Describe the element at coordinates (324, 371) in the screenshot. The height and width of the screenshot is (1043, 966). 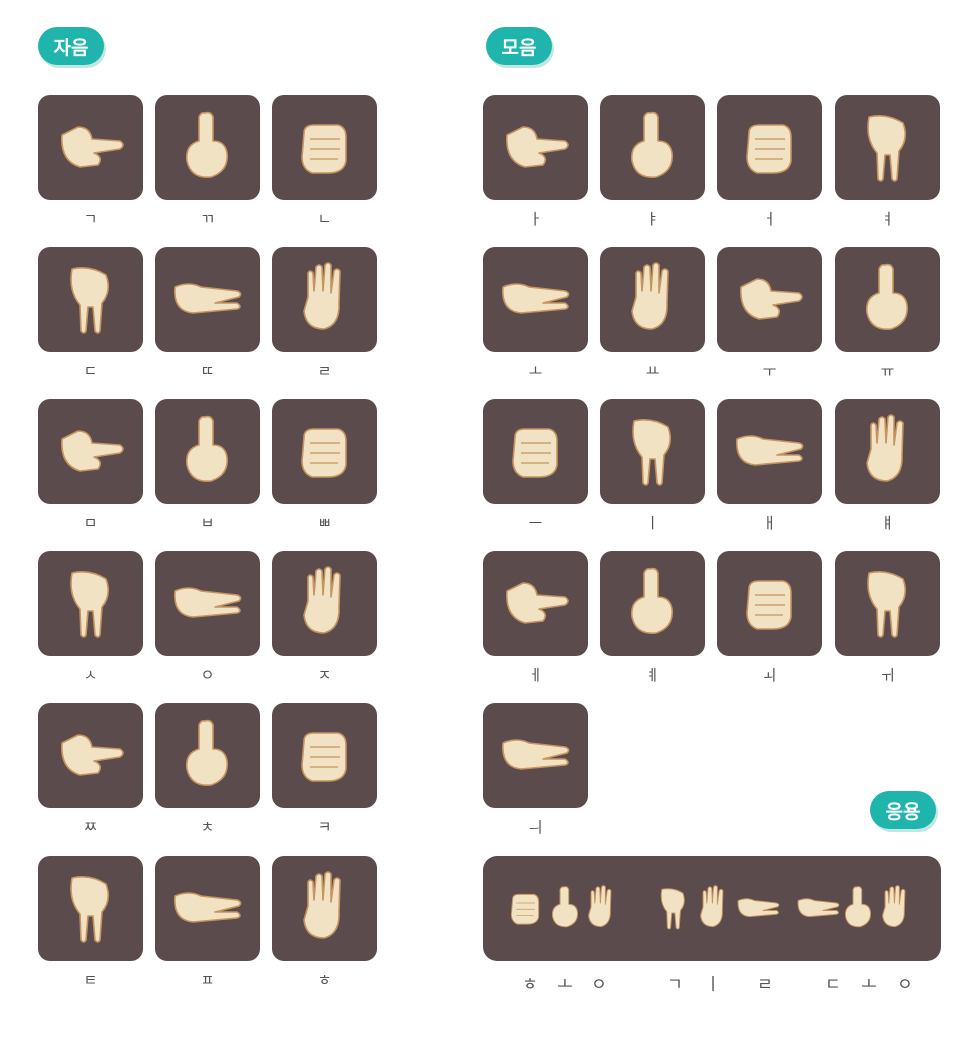
I see `consonant-label: ㄹ` at that location.